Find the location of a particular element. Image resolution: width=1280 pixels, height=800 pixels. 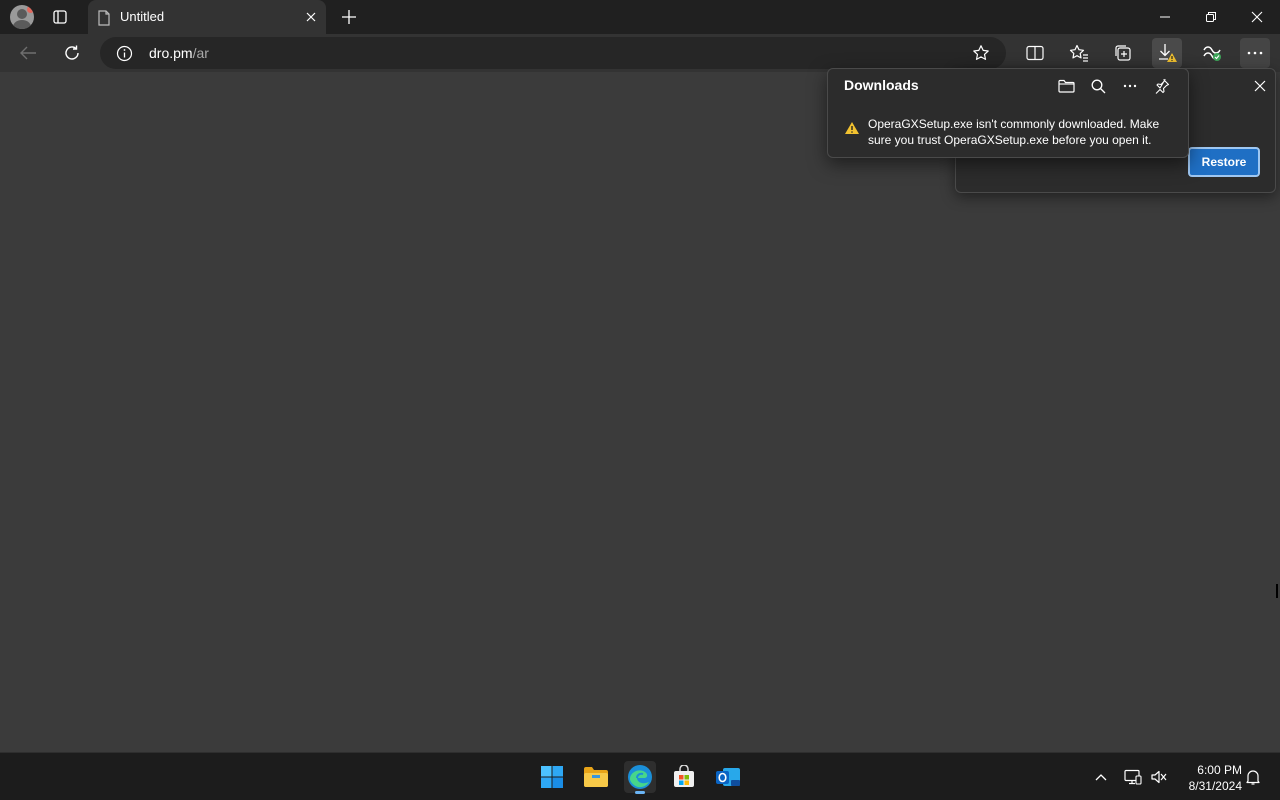

minimize-button is located at coordinates (1165, 17).